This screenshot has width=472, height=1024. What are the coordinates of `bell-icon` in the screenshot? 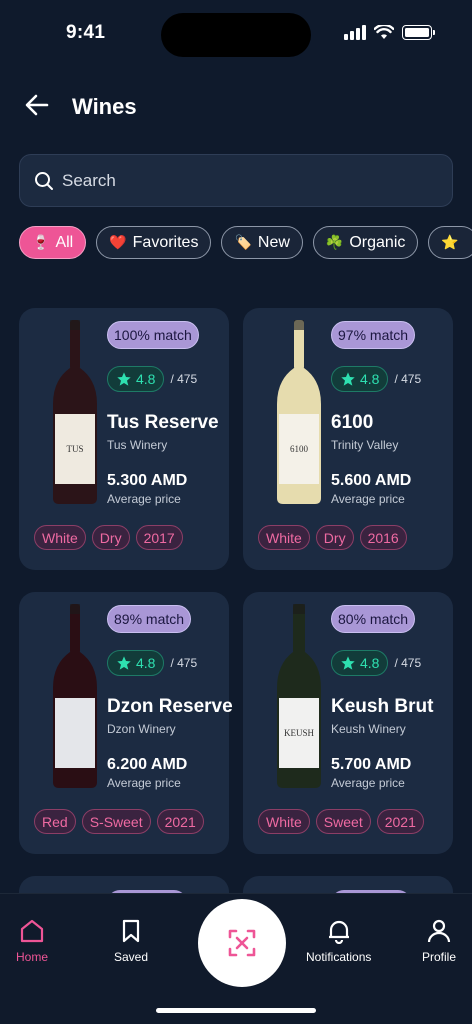 It's located at (338, 932).